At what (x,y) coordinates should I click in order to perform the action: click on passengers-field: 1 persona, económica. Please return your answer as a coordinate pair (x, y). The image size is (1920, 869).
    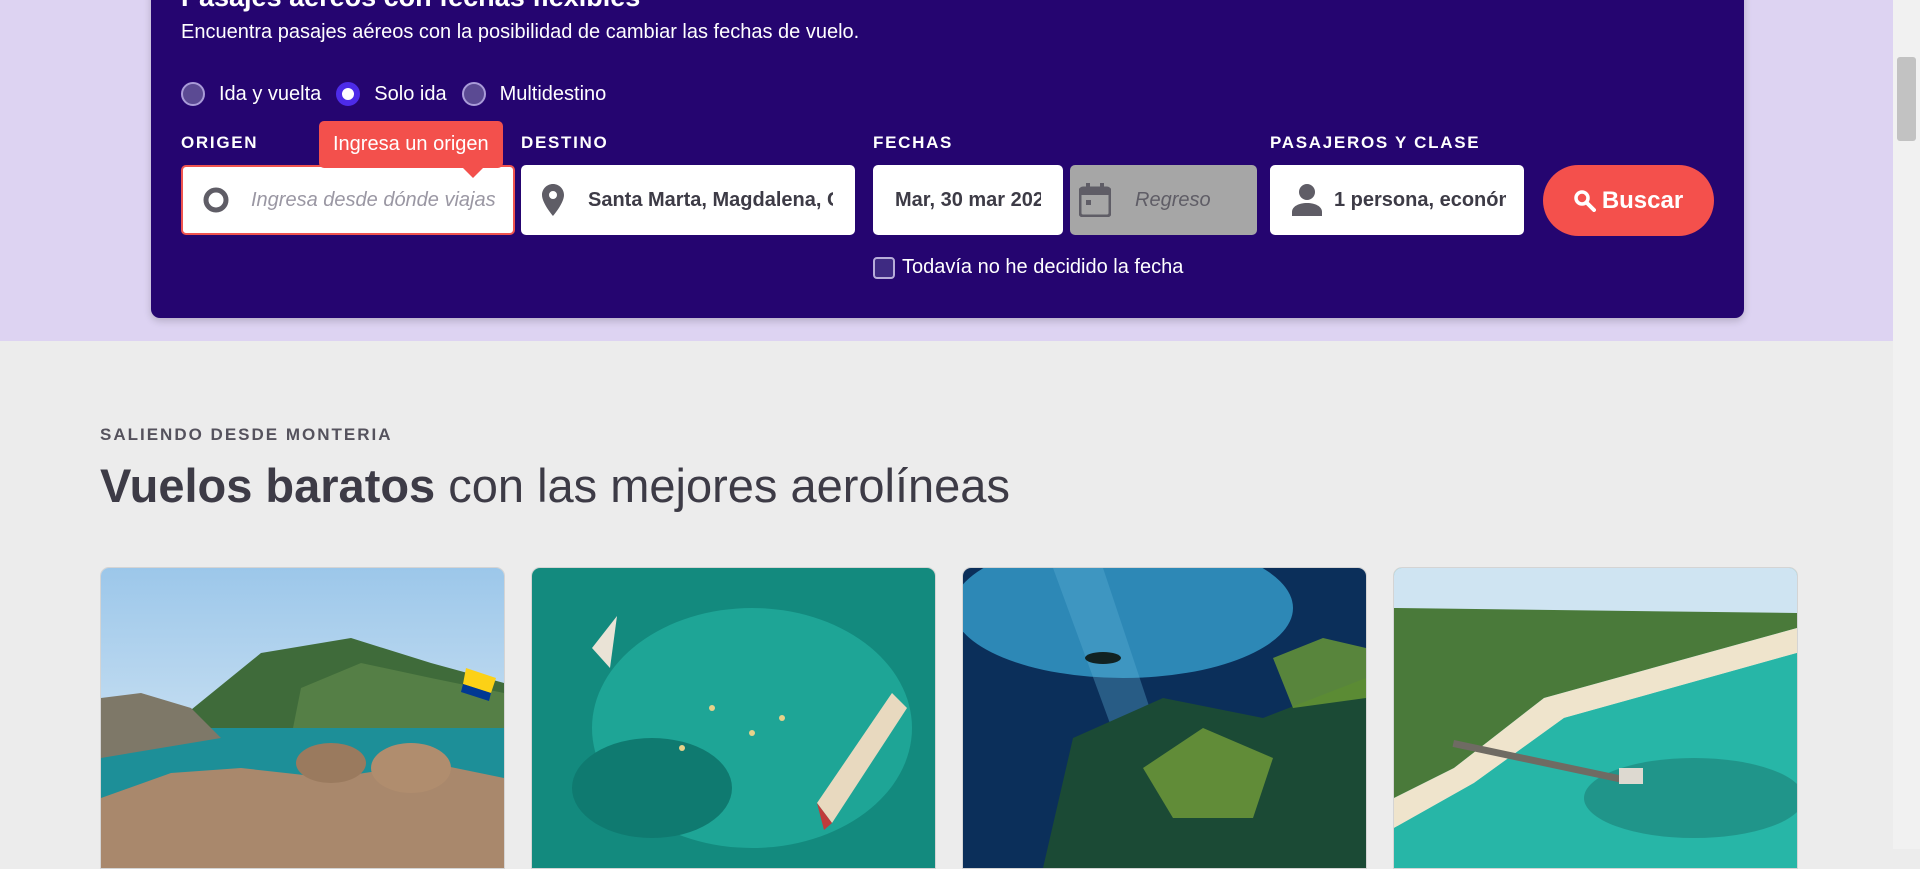
    Looking at the image, I should click on (1397, 200).